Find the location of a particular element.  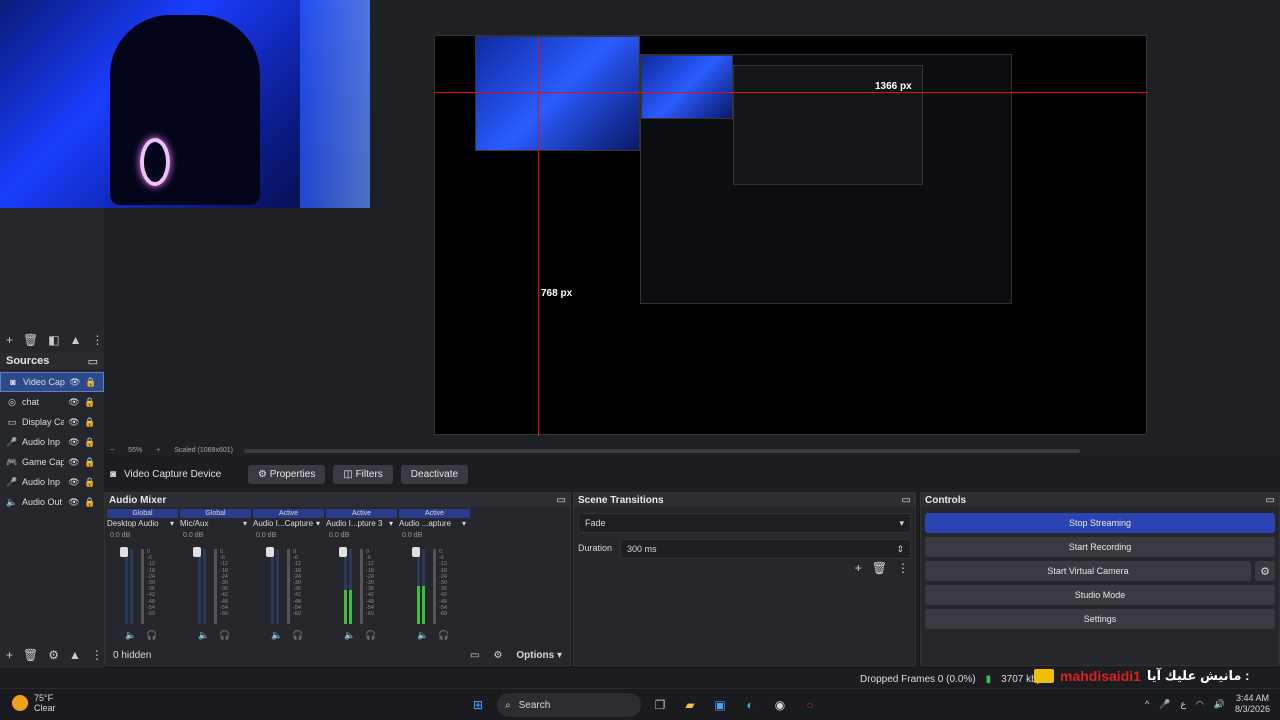

source-item: 🎮 Game Cap 👁 🔒 is located at coordinates (52, 462).